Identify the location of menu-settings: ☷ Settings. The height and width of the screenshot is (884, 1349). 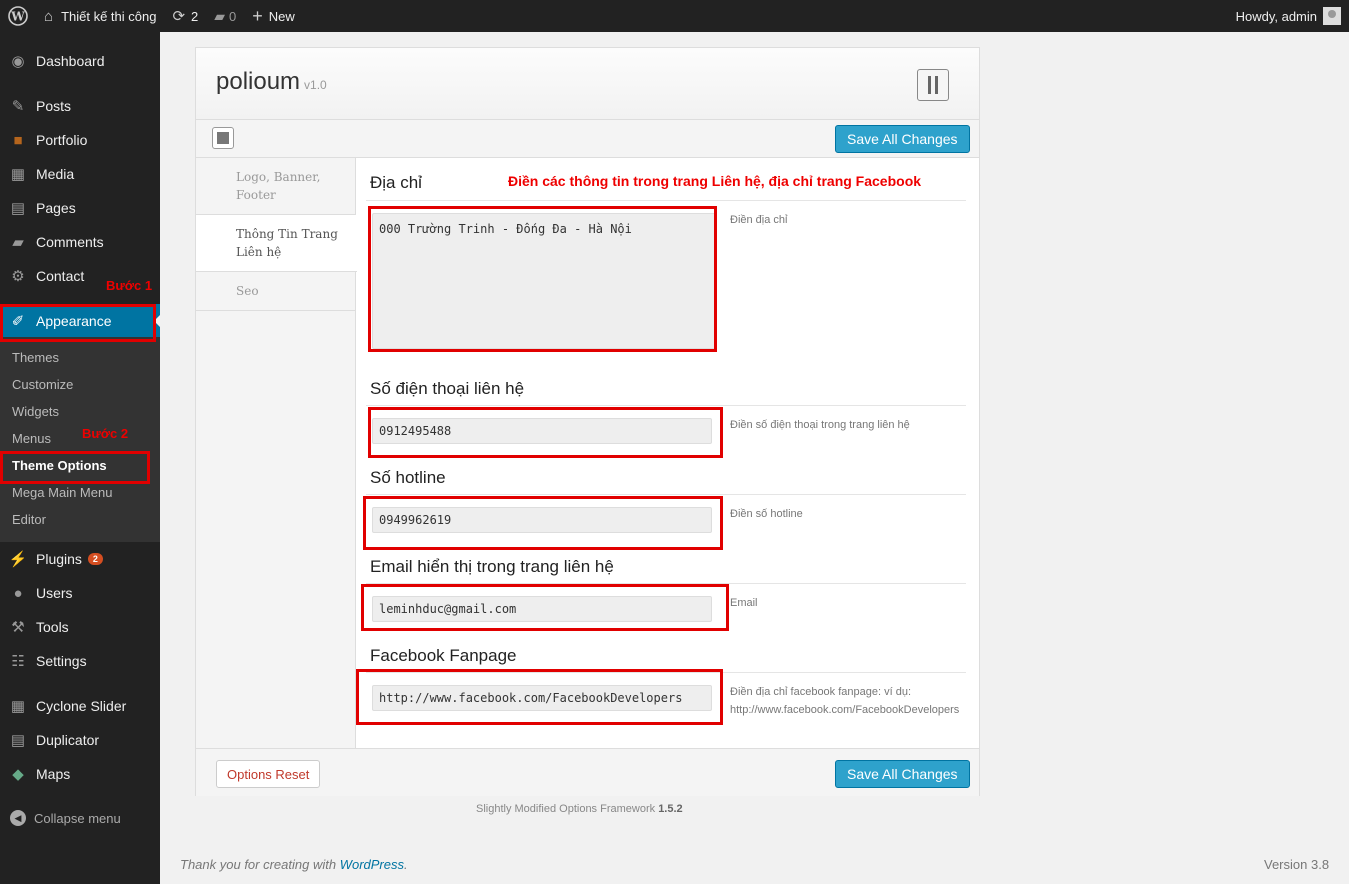
(80, 661).